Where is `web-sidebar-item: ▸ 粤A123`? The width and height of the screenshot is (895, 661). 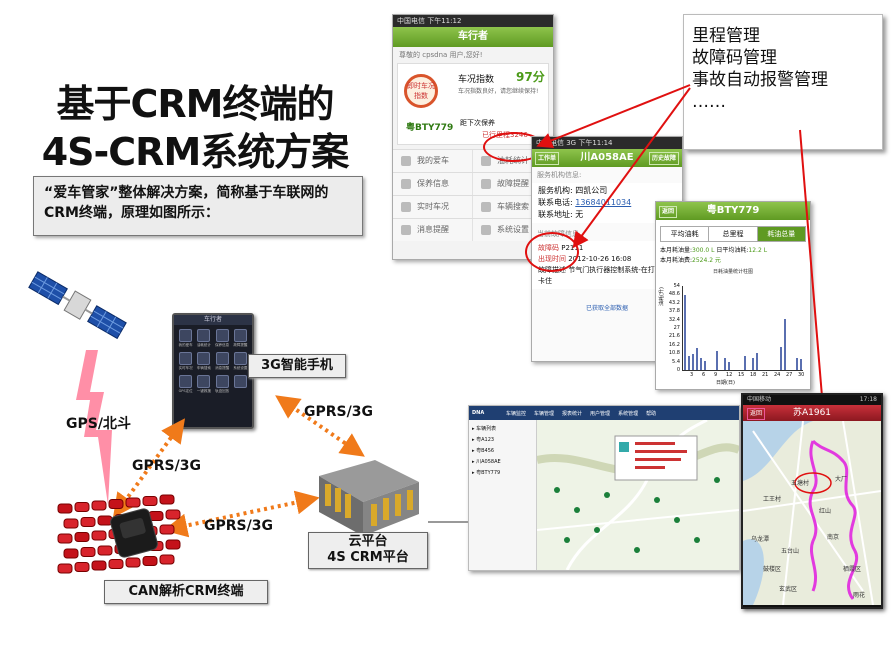 web-sidebar-item: ▸ 粤A123 is located at coordinates (502, 440).